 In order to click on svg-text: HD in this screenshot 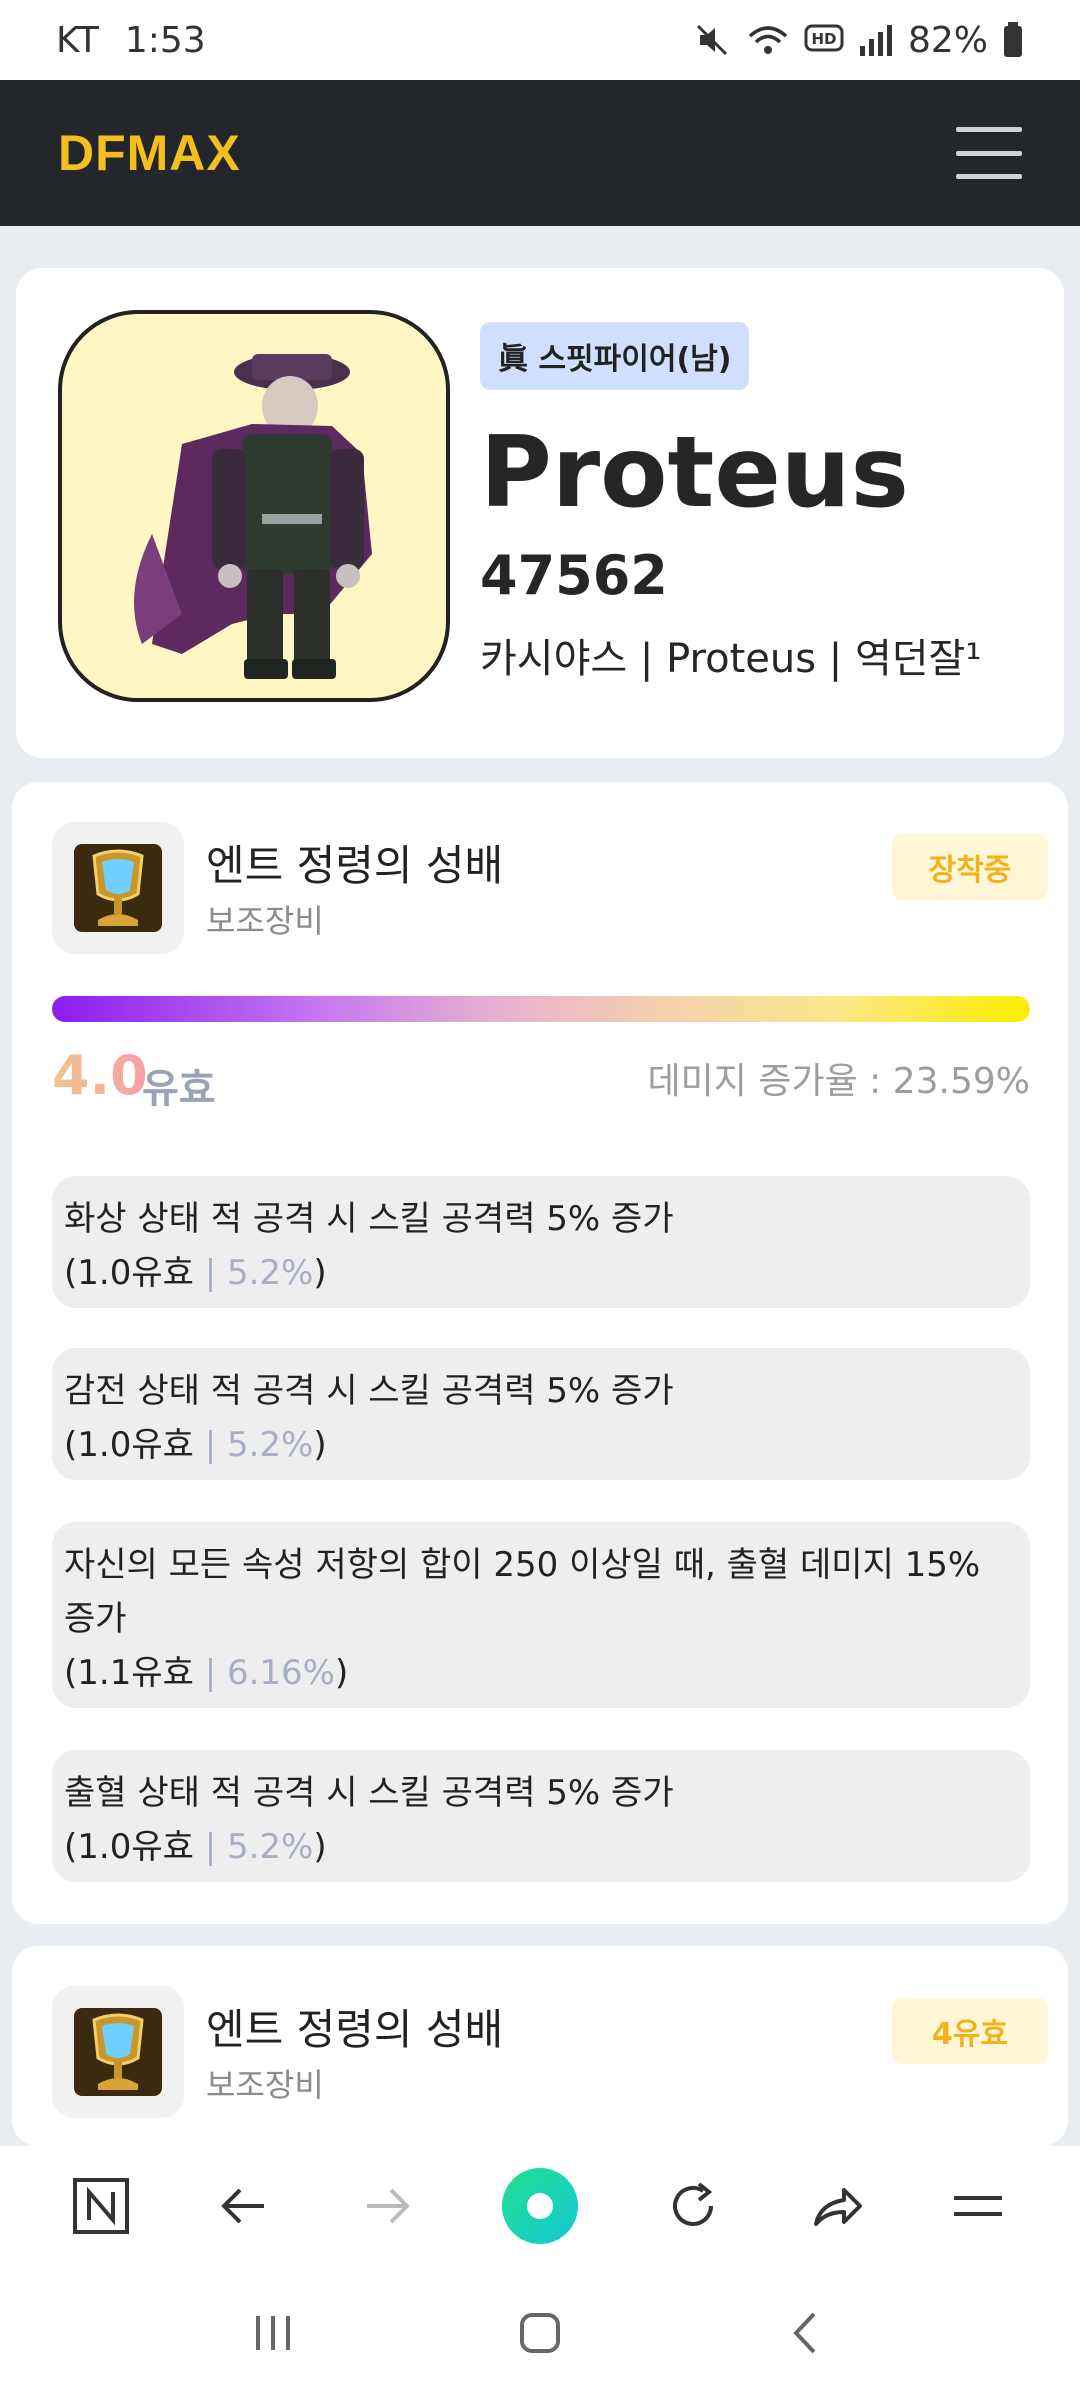, I will do `click(823, 39)`.